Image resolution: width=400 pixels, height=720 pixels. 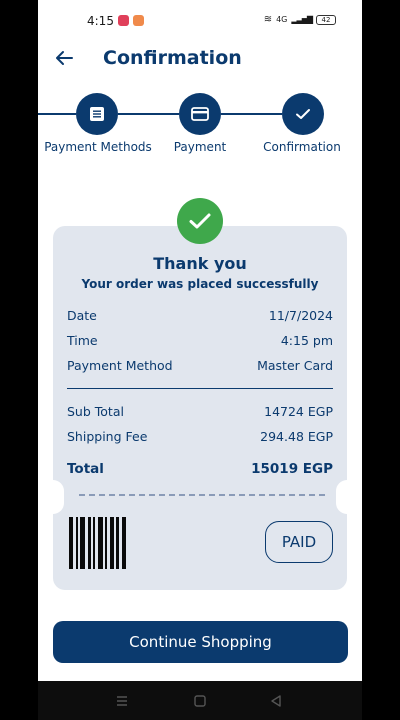 I want to click on checkout-stepper: Payment Methods Payment Confirmation, so click(x=200, y=125).